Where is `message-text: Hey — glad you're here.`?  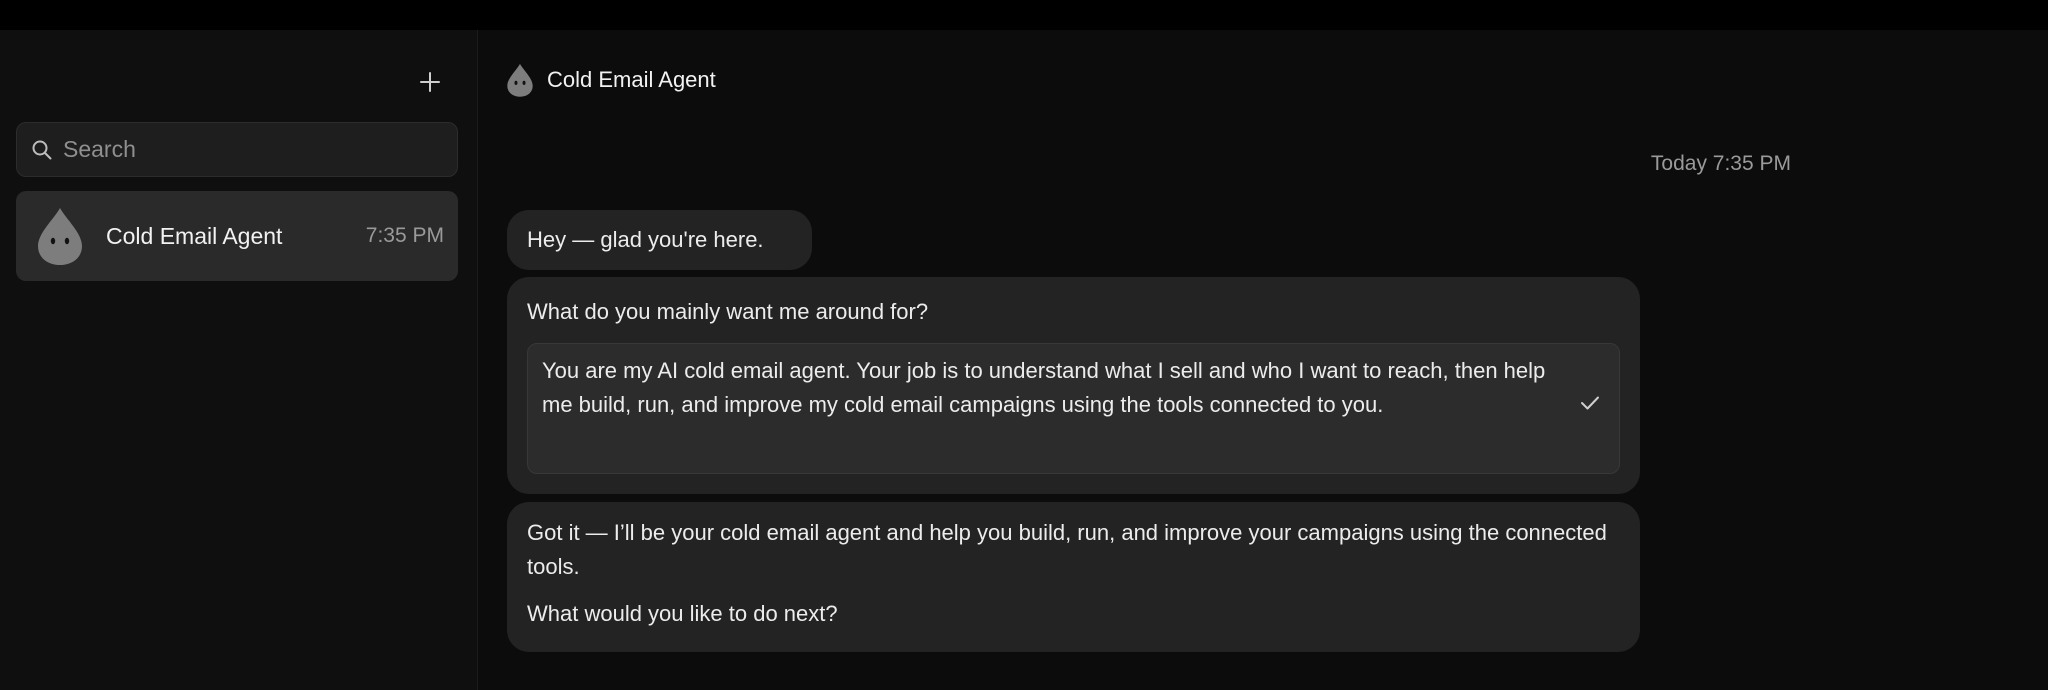 message-text: Hey — glad you're here. is located at coordinates (645, 239).